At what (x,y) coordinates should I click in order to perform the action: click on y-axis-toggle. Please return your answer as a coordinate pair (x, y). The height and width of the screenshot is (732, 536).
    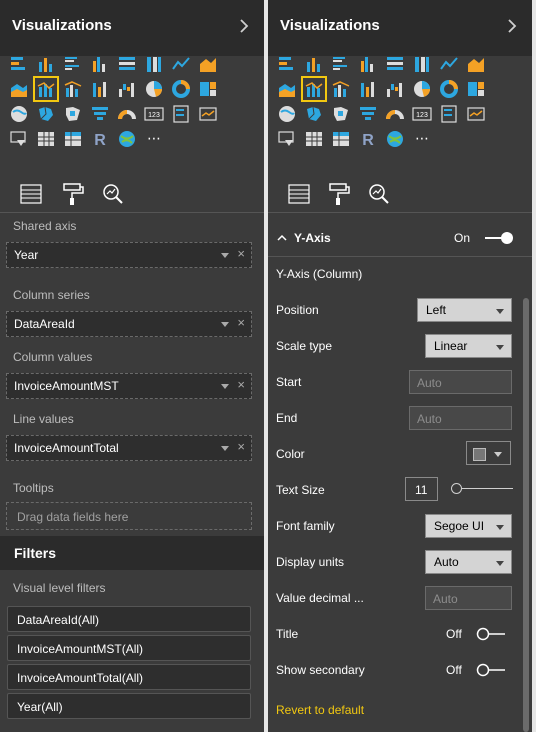
    Looking at the image, I should click on (499, 238).